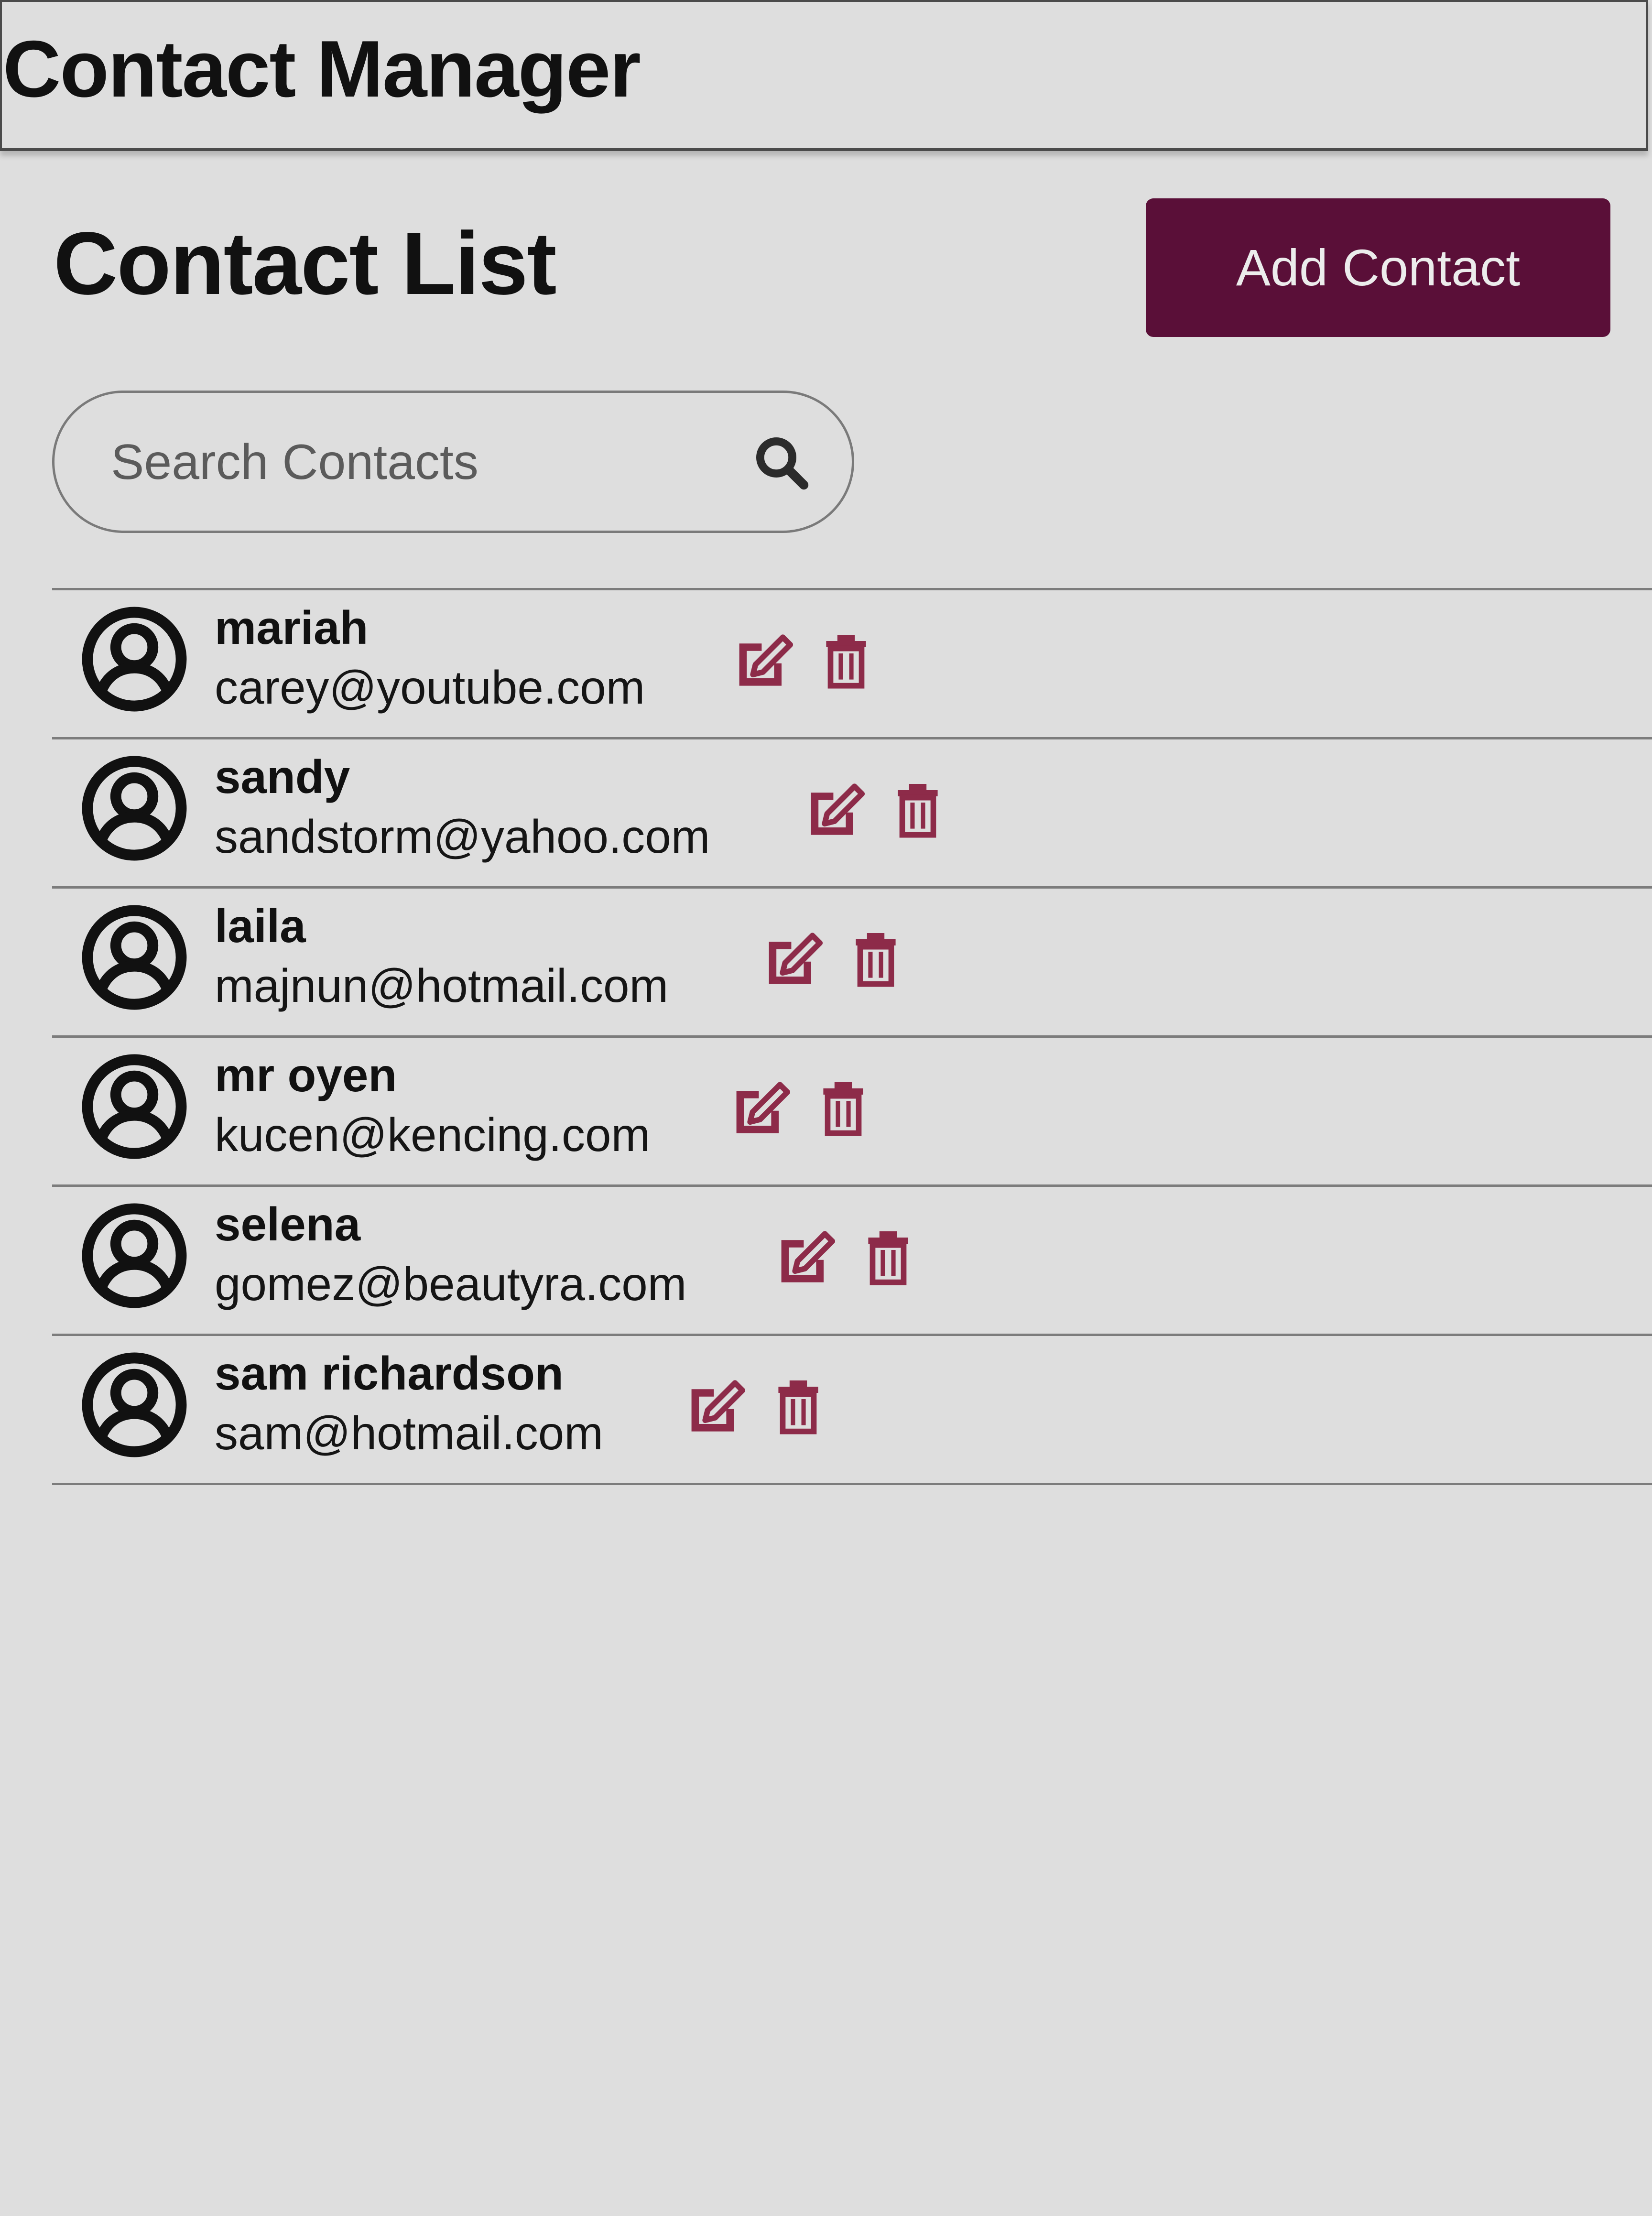 Image resolution: width=1652 pixels, height=2216 pixels. Describe the element at coordinates (462, 803) in the screenshot. I see `contact-info: sandy sandstorm@yahoo.com` at that location.